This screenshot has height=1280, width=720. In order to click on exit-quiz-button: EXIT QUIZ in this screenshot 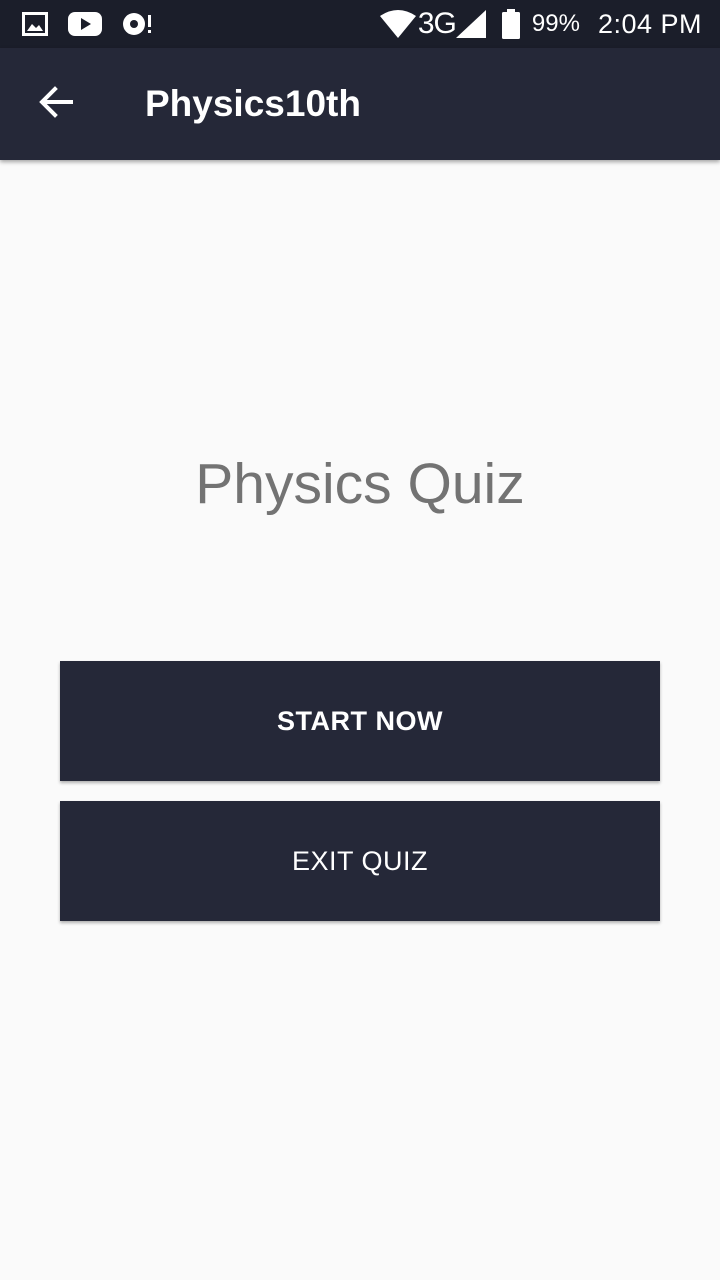, I will do `click(360, 861)`.